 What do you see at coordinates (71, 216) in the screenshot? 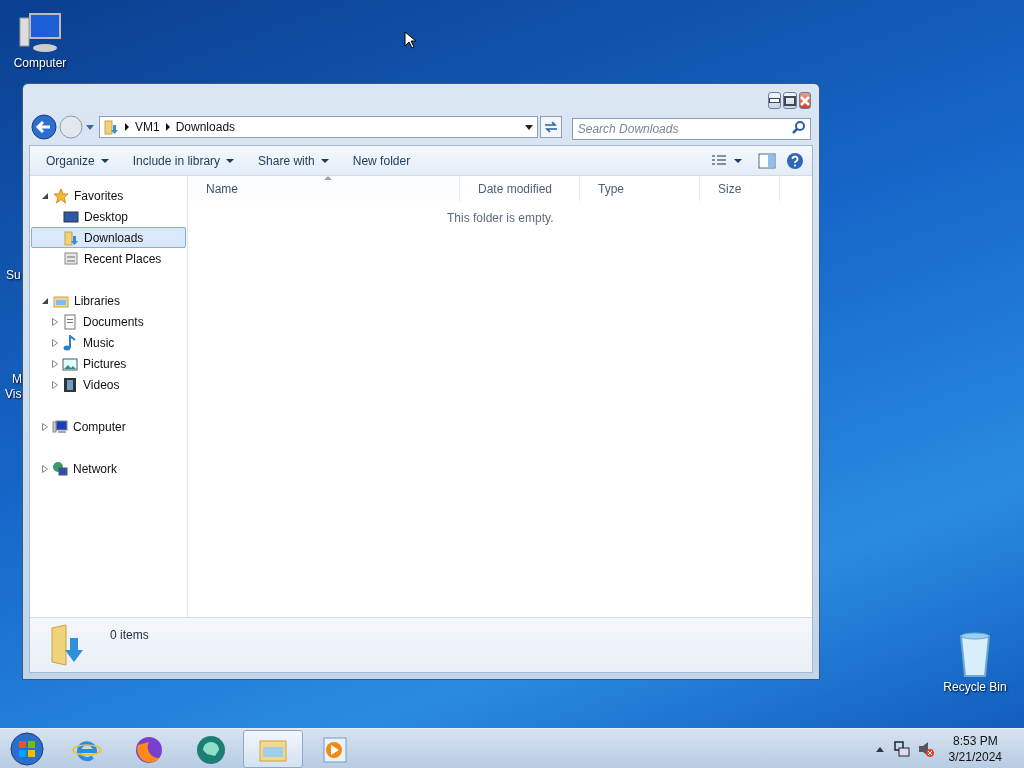
I see `monitor-icon` at bounding box center [71, 216].